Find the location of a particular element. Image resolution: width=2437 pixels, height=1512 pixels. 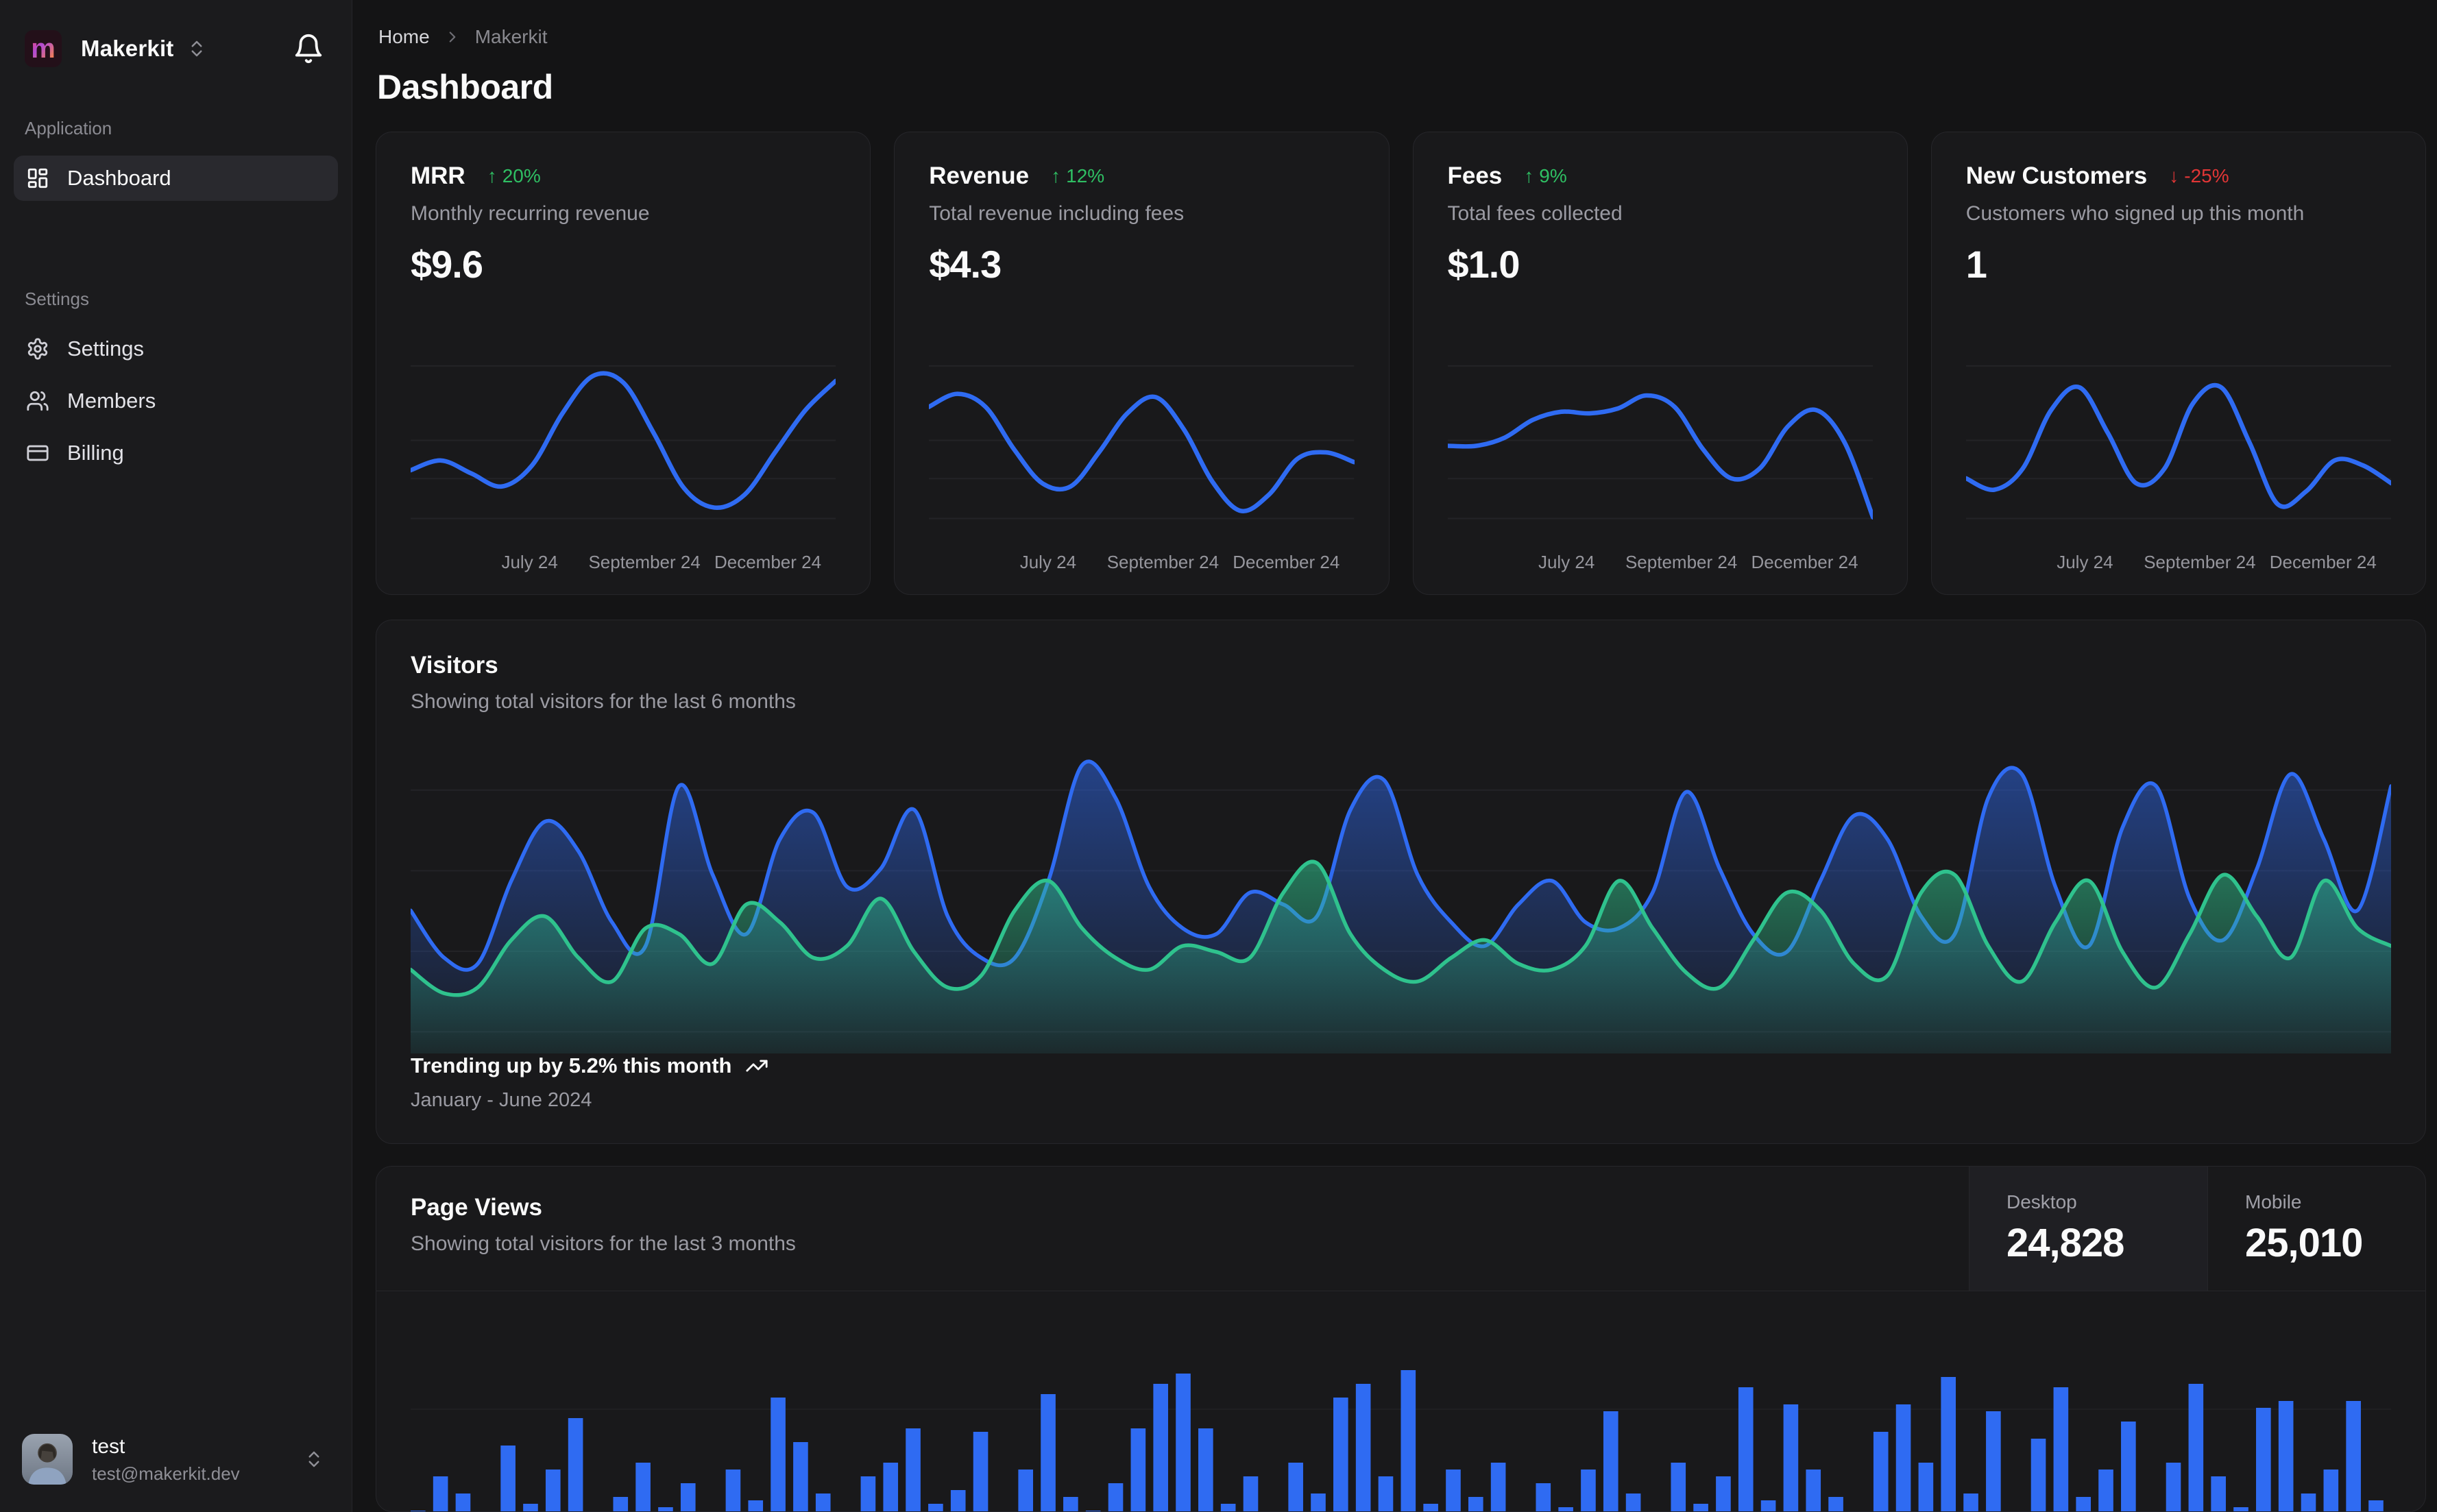

stat-value: $1.0 is located at coordinates (1483, 265).